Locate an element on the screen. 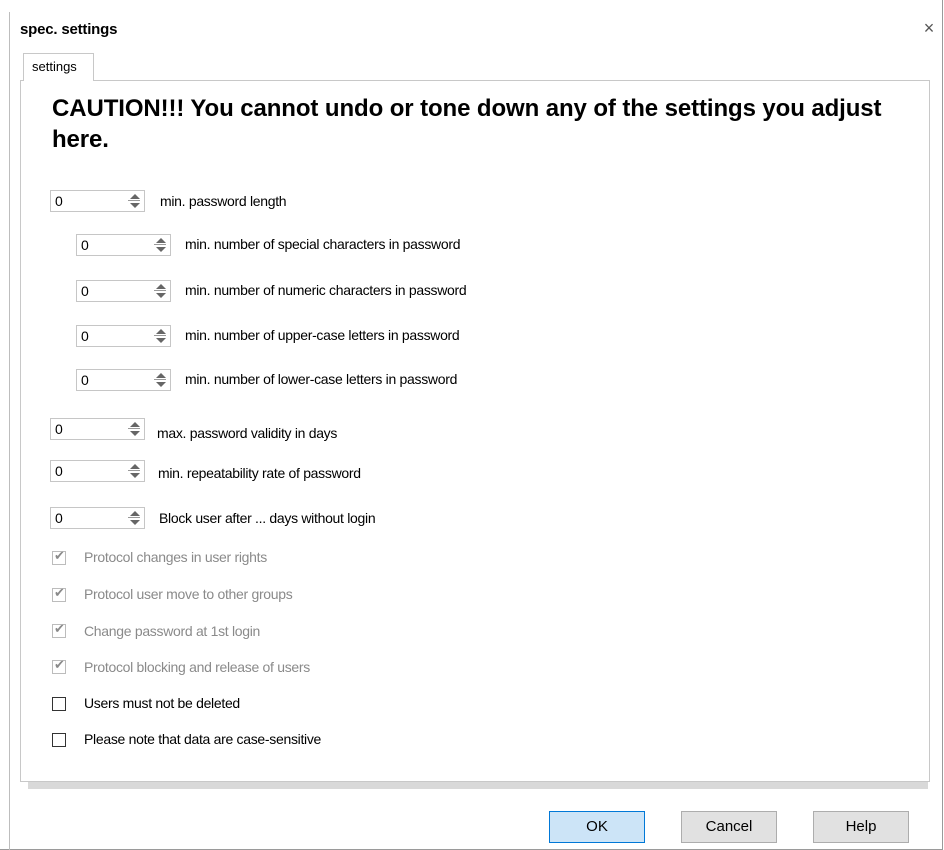  block-user-days-stepper: 0 is located at coordinates (97, 518).